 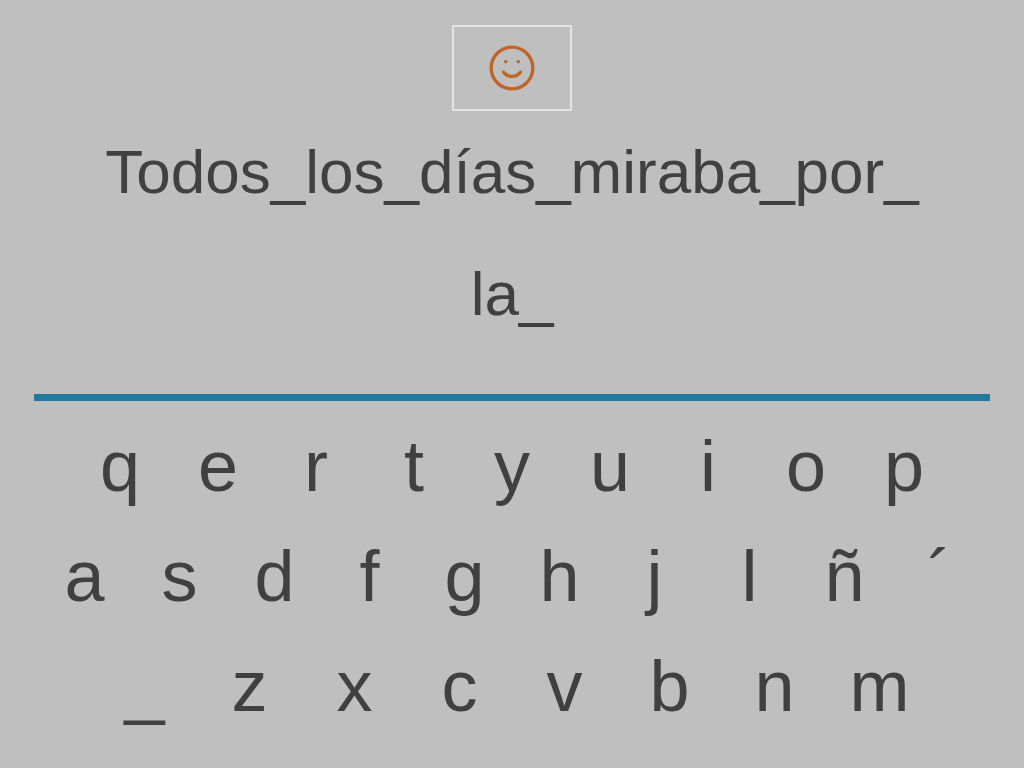 What do you see at coordinates (249, 686) in the screenshot?
I see `letter-key: z` at bounding box center [249, 686].